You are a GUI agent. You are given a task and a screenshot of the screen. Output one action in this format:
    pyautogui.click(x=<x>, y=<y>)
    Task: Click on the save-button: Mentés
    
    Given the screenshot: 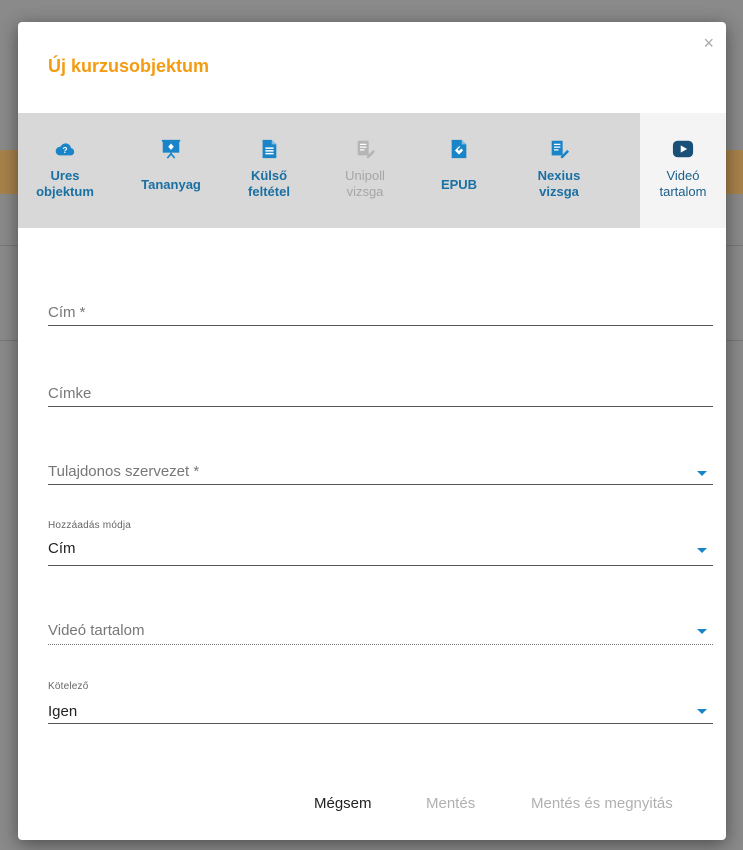 What is the action you would take?
    pyautogui.click(x=450, y=803)
    